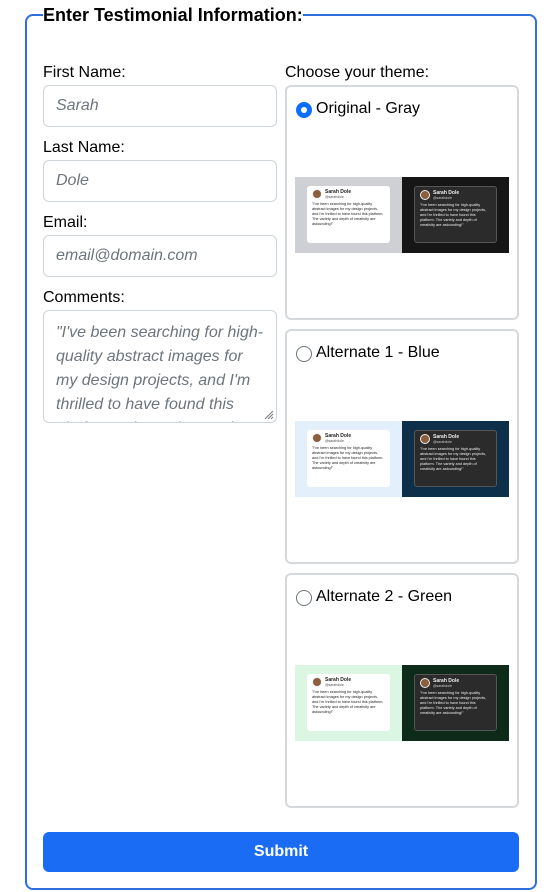  Describe the element at coordinates (65, 222) in the screenshot. I see `email-label: Email:` at that location.